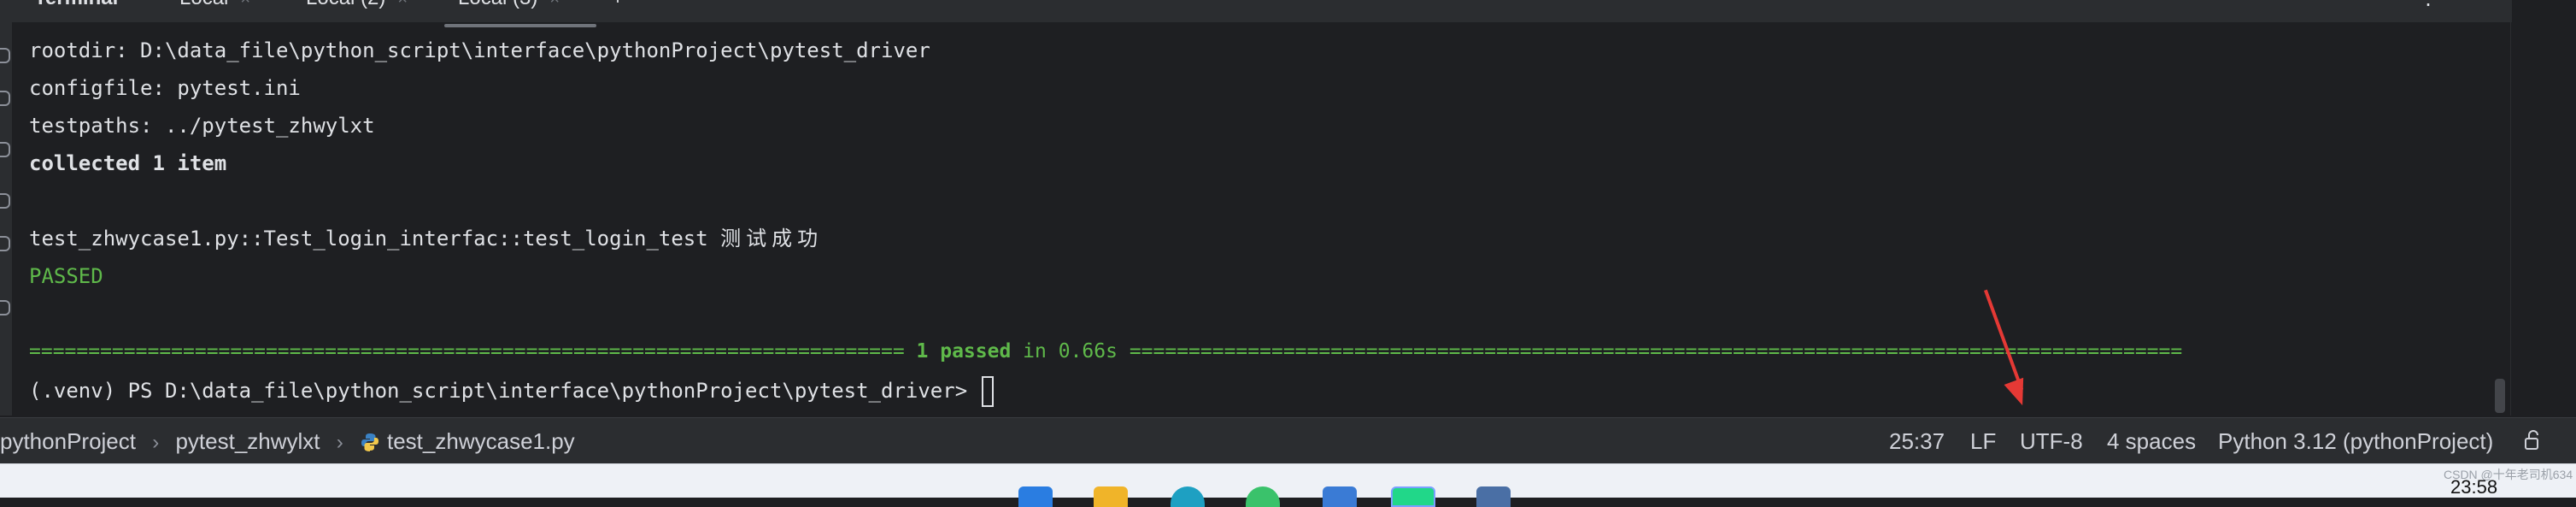 The width and height of the screenshot is (2576, 507). I want to click on text-cursor, so click(987, 391).